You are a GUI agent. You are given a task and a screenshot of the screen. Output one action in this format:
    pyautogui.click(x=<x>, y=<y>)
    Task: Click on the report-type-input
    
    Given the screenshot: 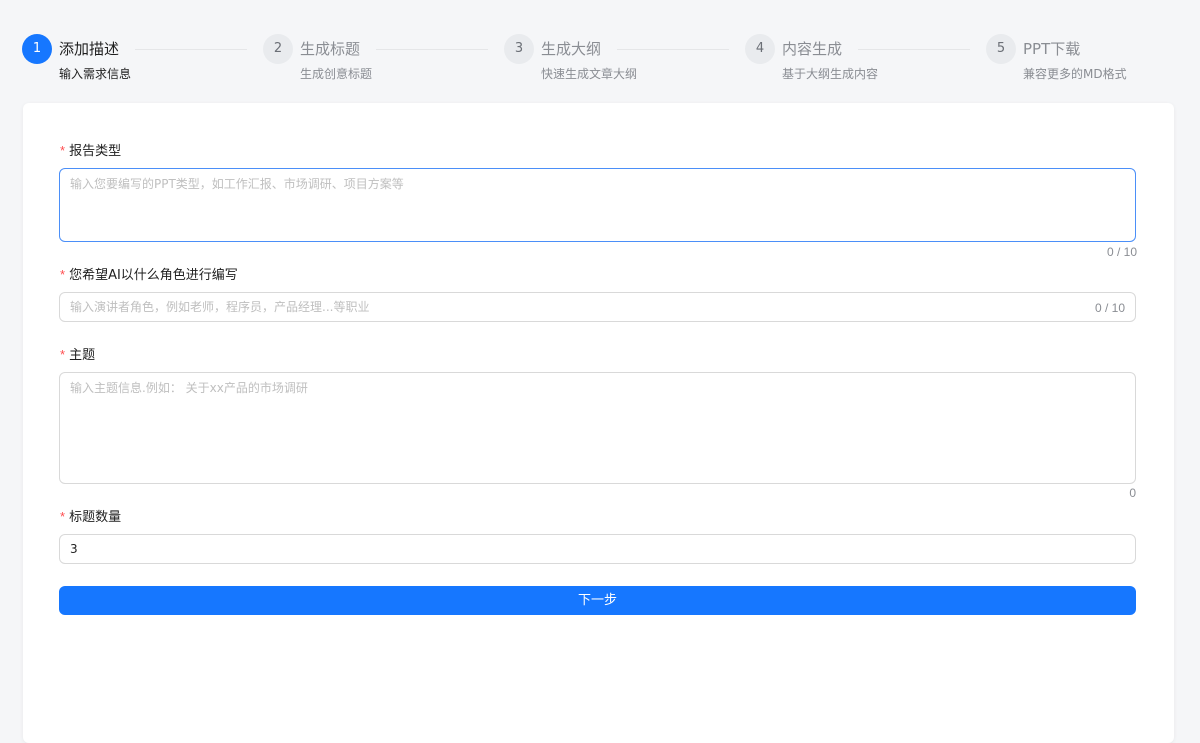 What is the action you would take?
    pyautogui.click(x=597, y=205)
    